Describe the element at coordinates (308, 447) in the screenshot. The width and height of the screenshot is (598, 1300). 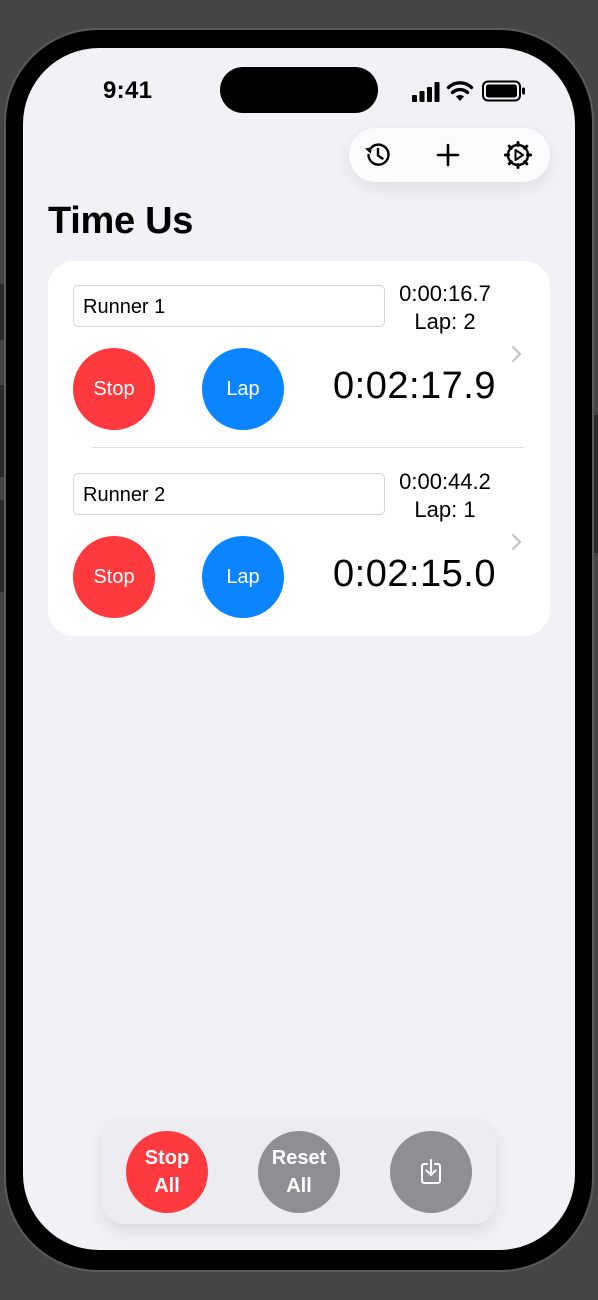
I see `runner-divider` at that location.